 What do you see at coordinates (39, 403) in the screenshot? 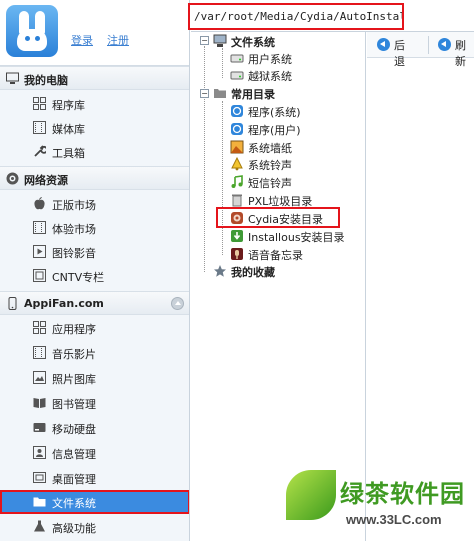
I see `book-icon` at bounding box center [39, 403].